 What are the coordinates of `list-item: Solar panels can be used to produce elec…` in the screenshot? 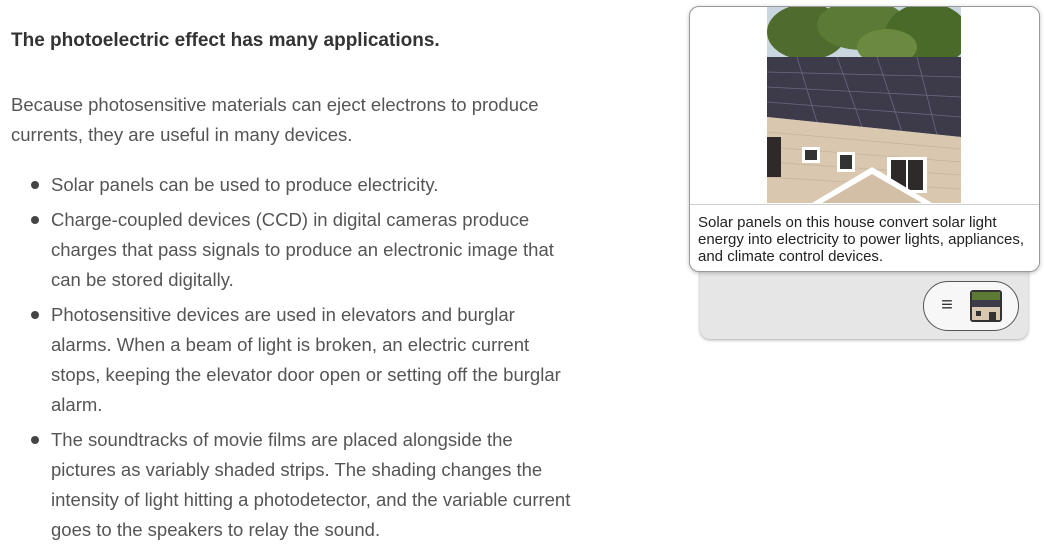 It's located at (291, 185).